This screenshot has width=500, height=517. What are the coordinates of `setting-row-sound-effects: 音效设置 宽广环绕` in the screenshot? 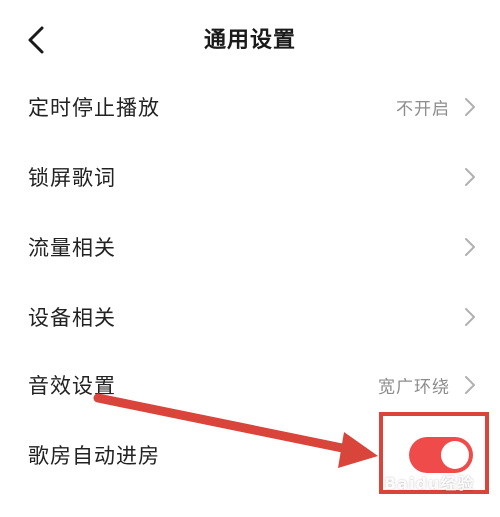 It's located at (250, 385).